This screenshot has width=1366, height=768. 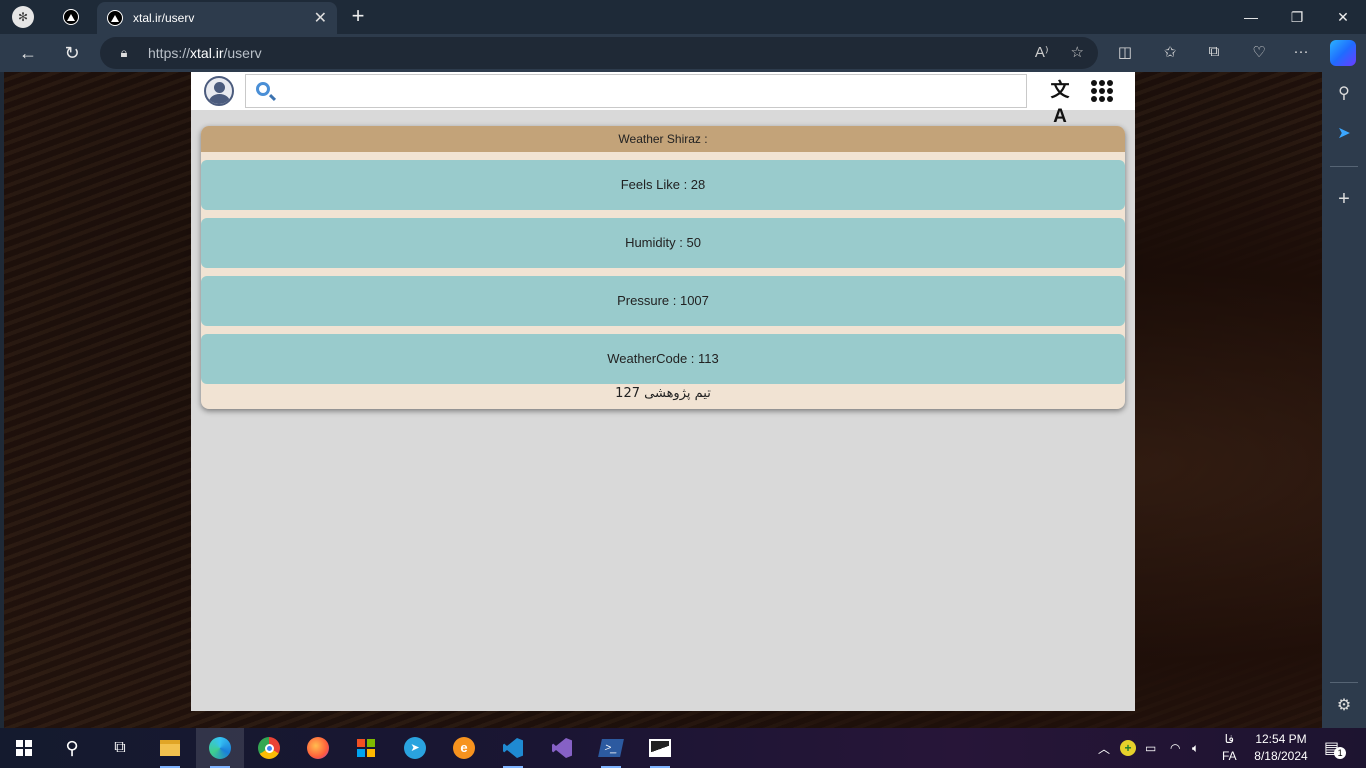 I want to click on url-path: /userv, so click(x=242, y=53).